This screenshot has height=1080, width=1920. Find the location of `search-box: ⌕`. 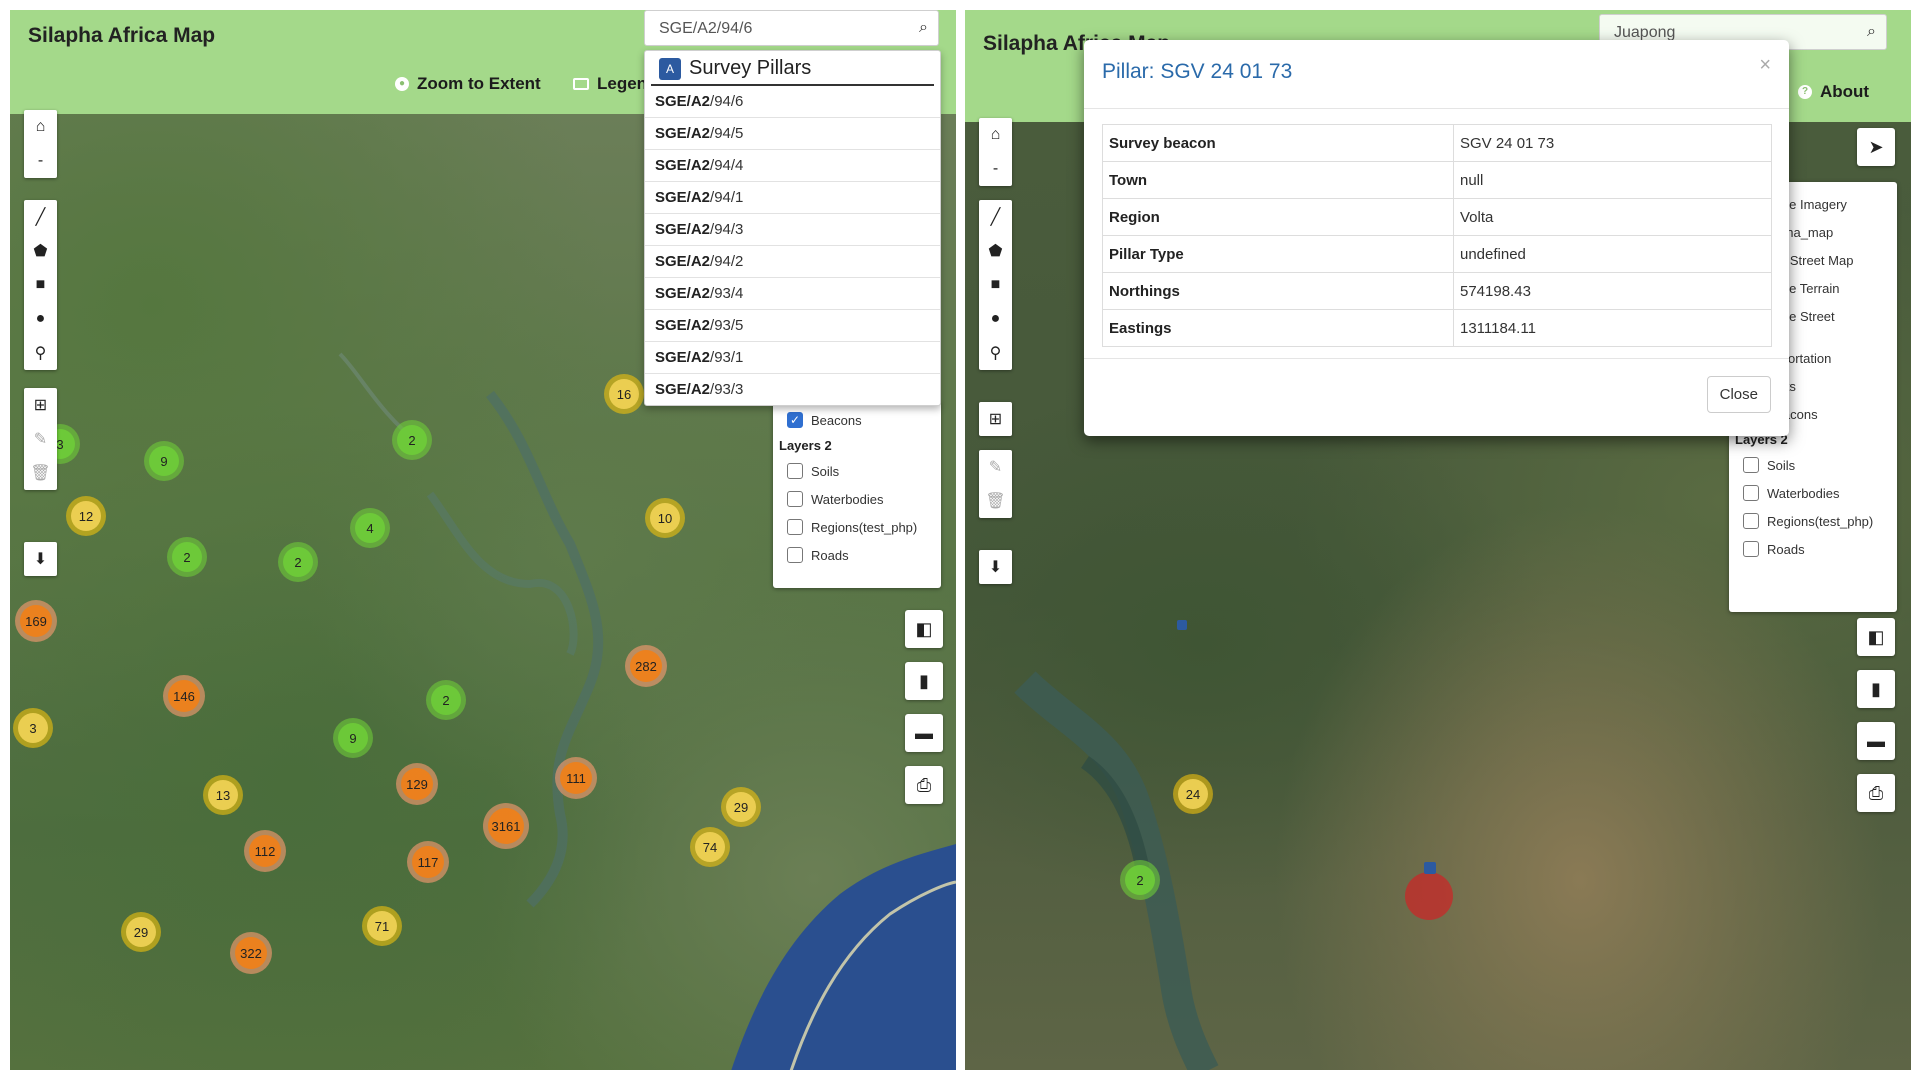

search-box: ⌕ is located at coordinates (791, 28).